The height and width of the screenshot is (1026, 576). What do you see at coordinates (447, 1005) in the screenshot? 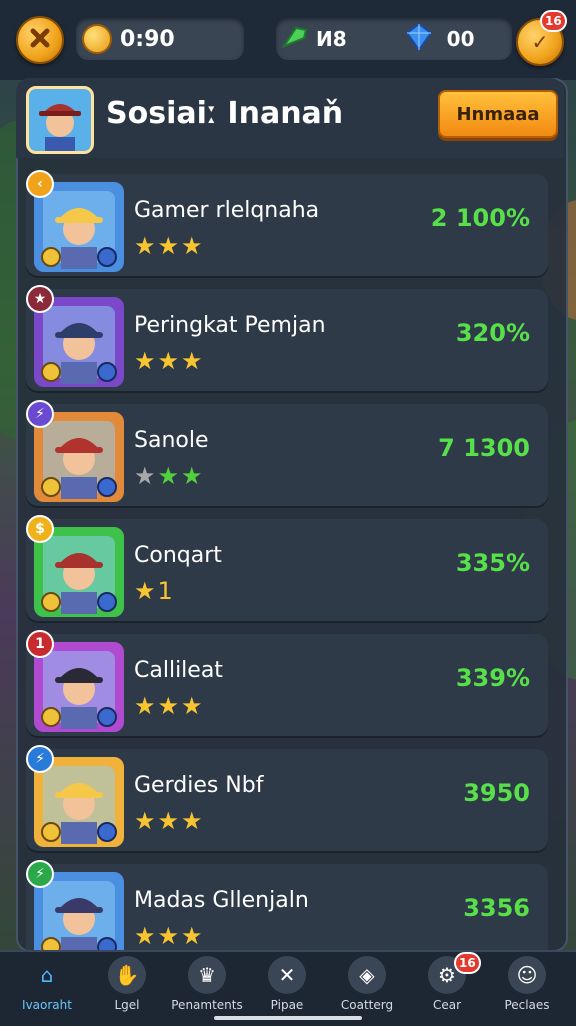
I see `nav-label: Cear` at bounding box center [447, 1005].